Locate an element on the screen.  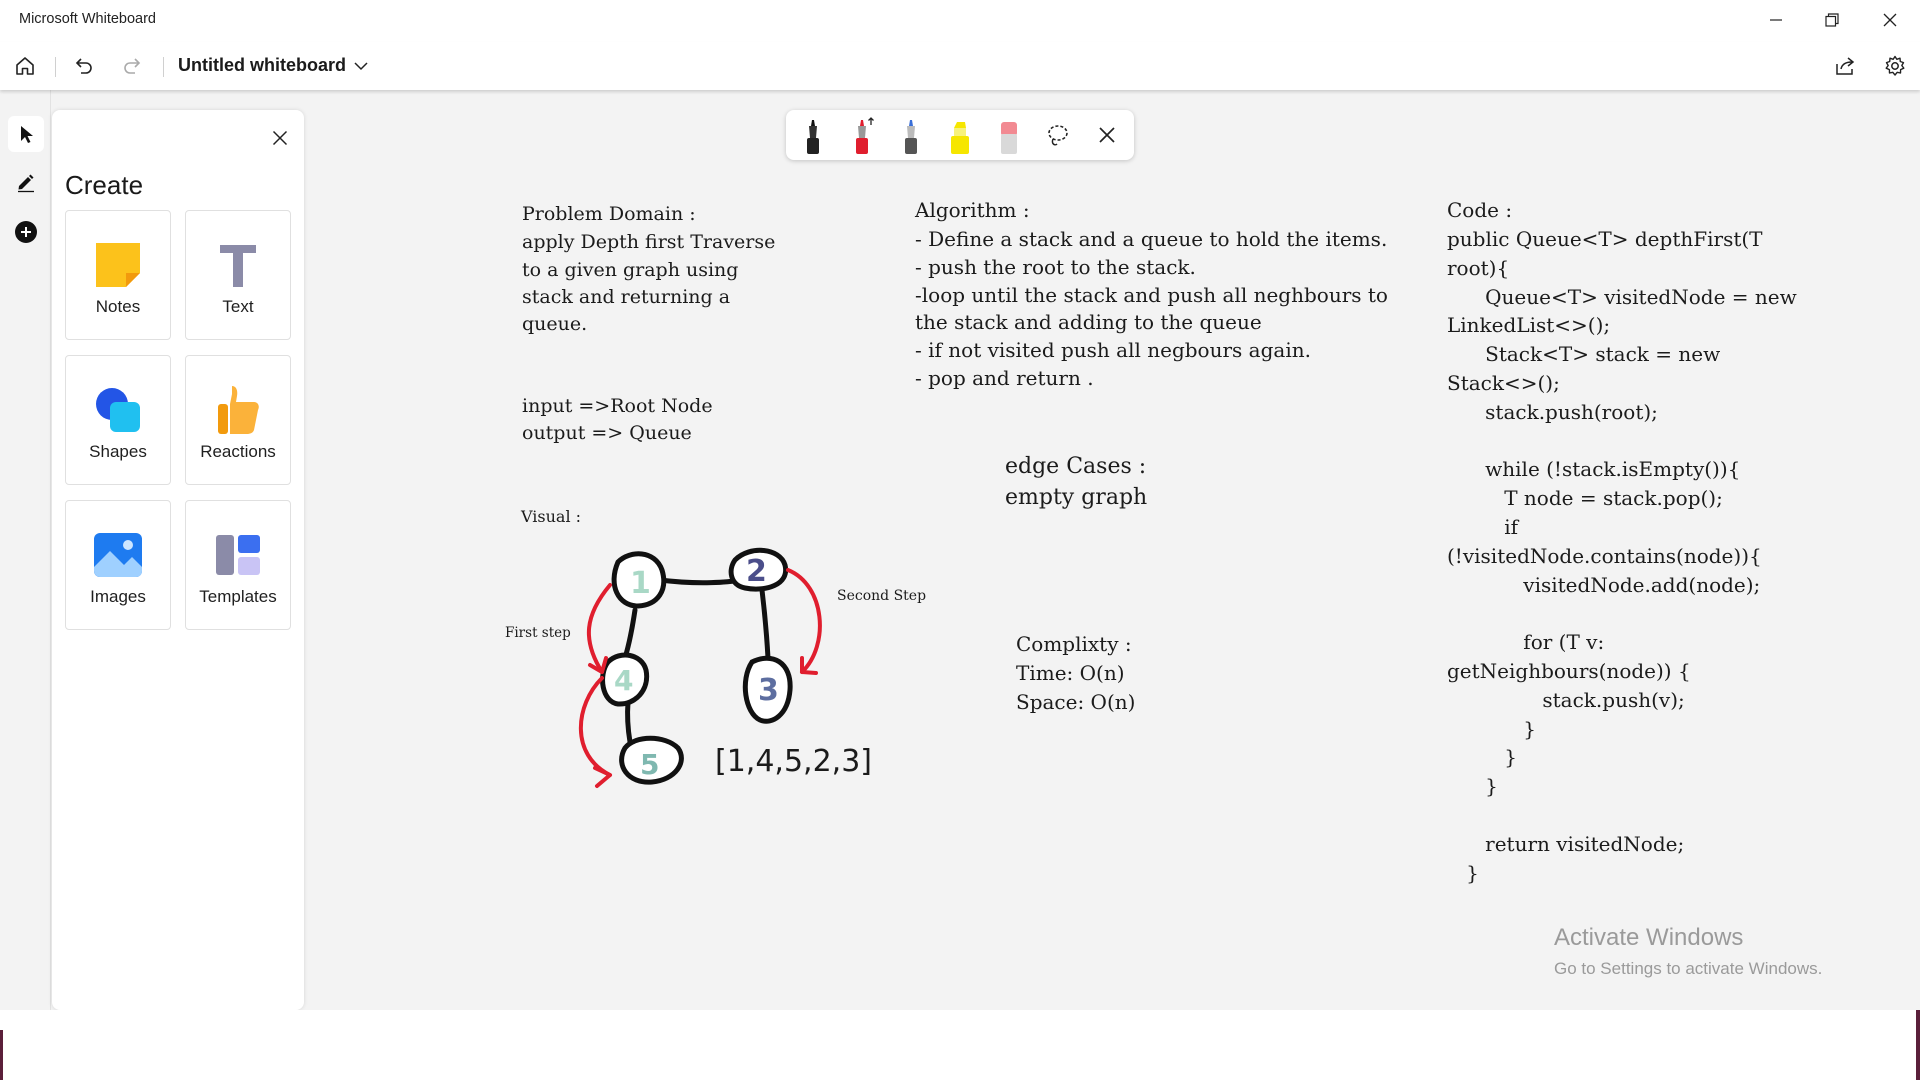
inking-tool-button is located at coordinates (26, 182).